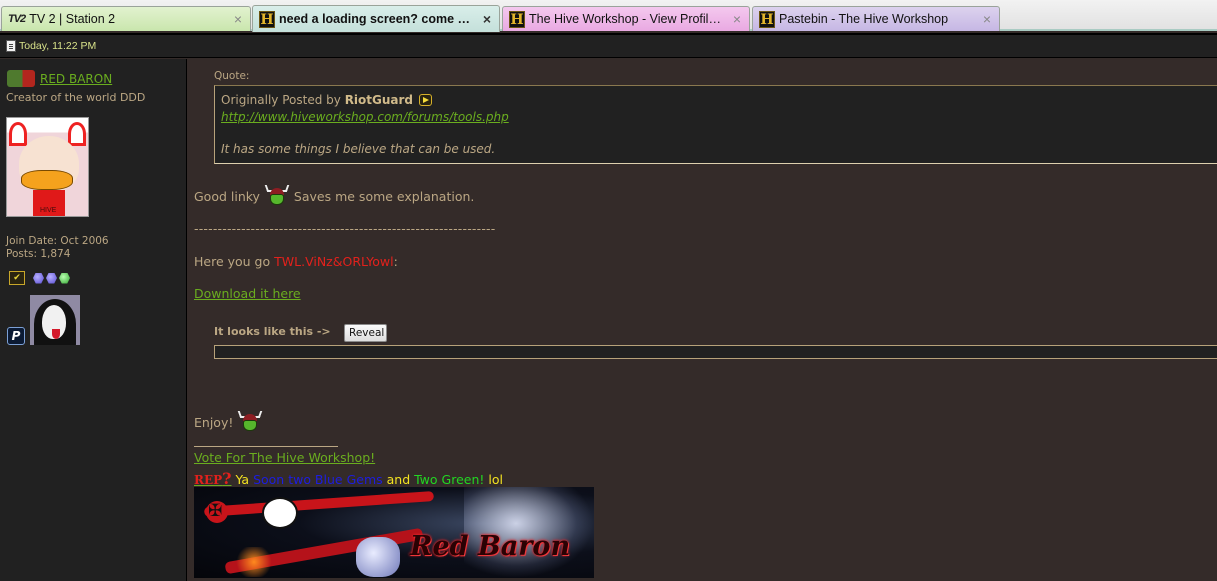  I want to click on premium-member-icon: P, so click(16, 336).